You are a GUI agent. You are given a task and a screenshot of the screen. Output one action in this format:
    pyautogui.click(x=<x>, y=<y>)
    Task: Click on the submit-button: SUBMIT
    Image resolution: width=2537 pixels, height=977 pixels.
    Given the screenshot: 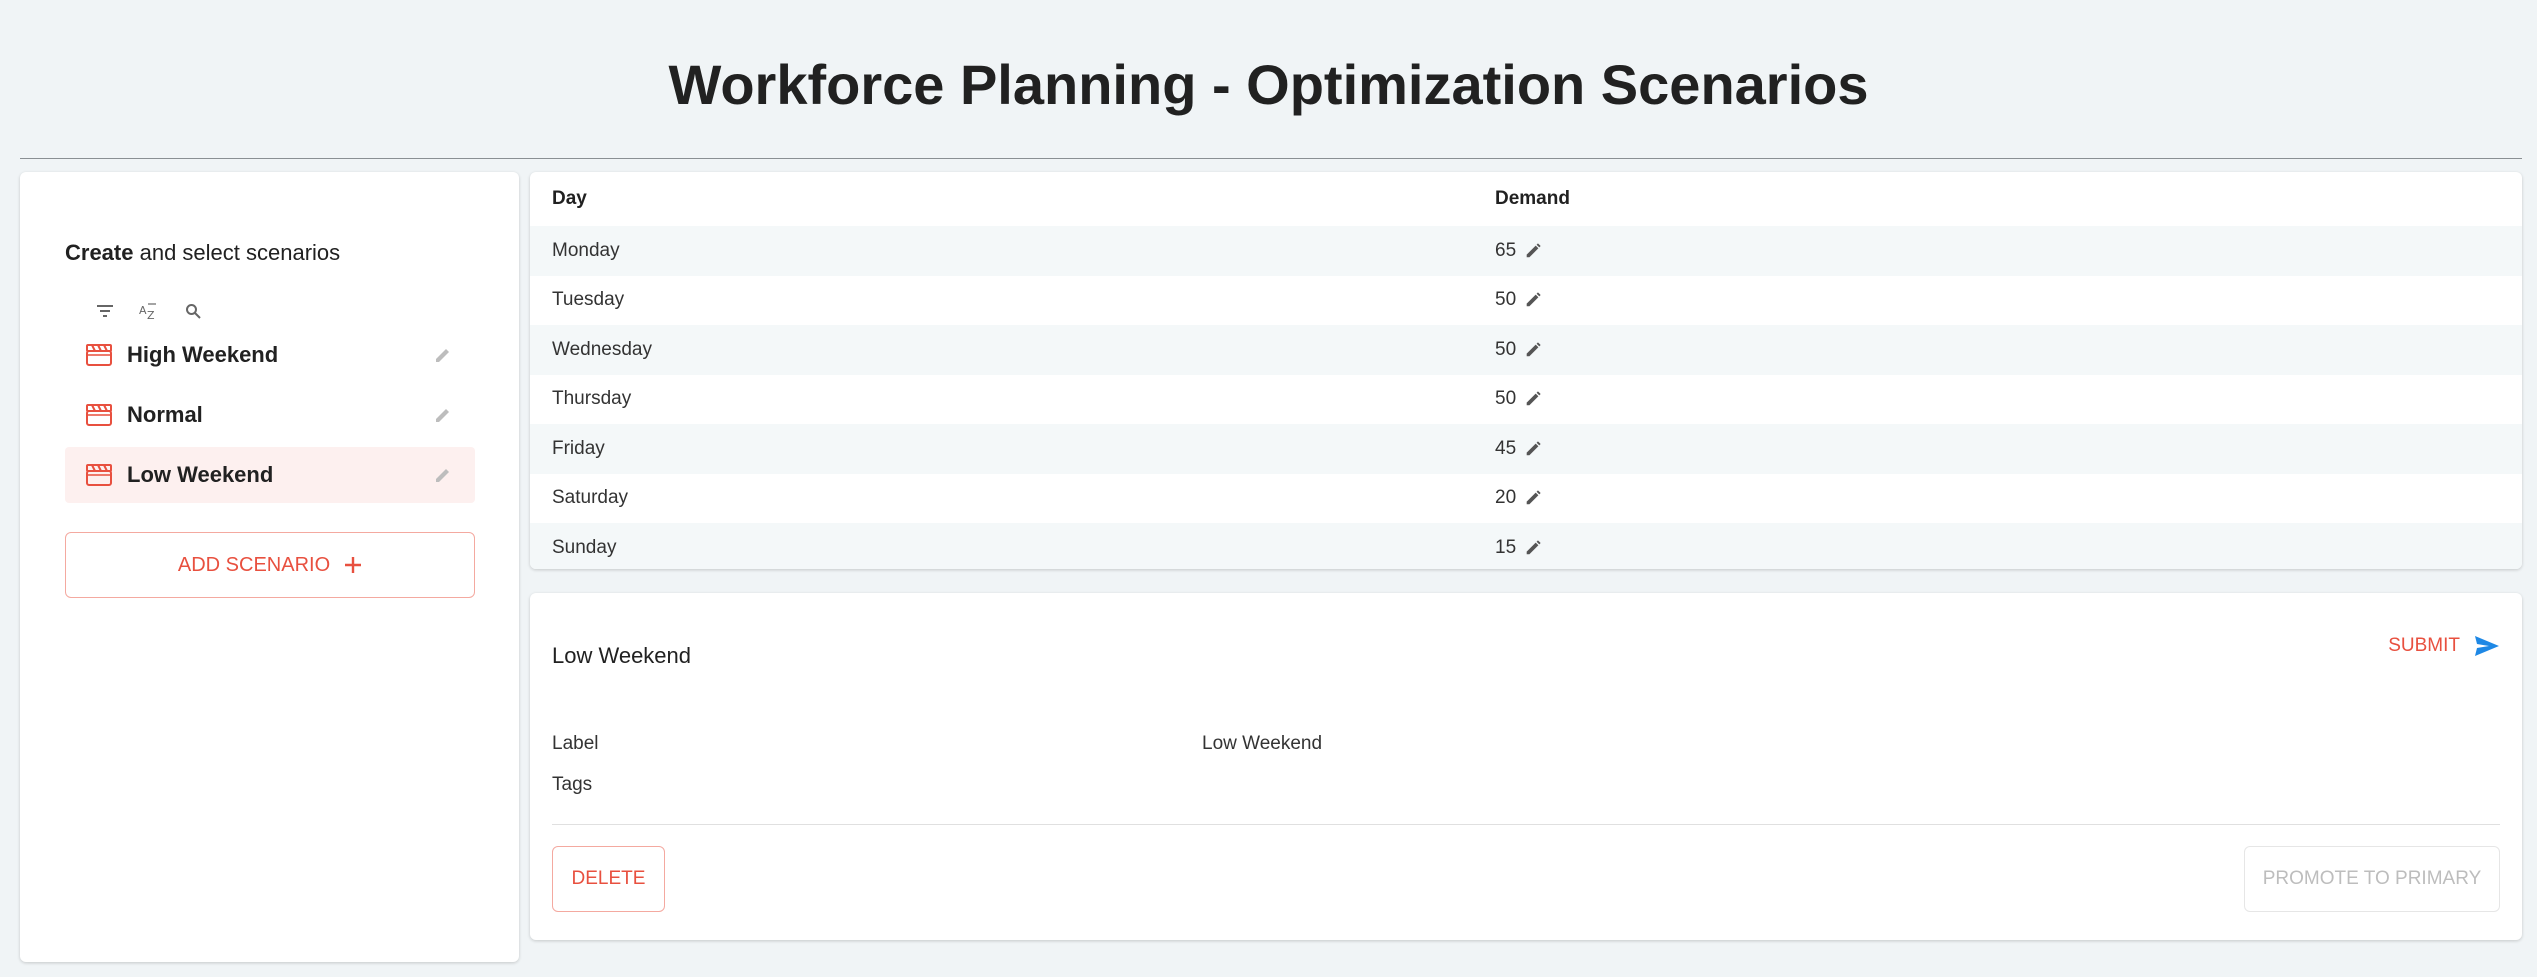 What is the action you would take?
    pyautogui.click(x=2444, y=646)
    